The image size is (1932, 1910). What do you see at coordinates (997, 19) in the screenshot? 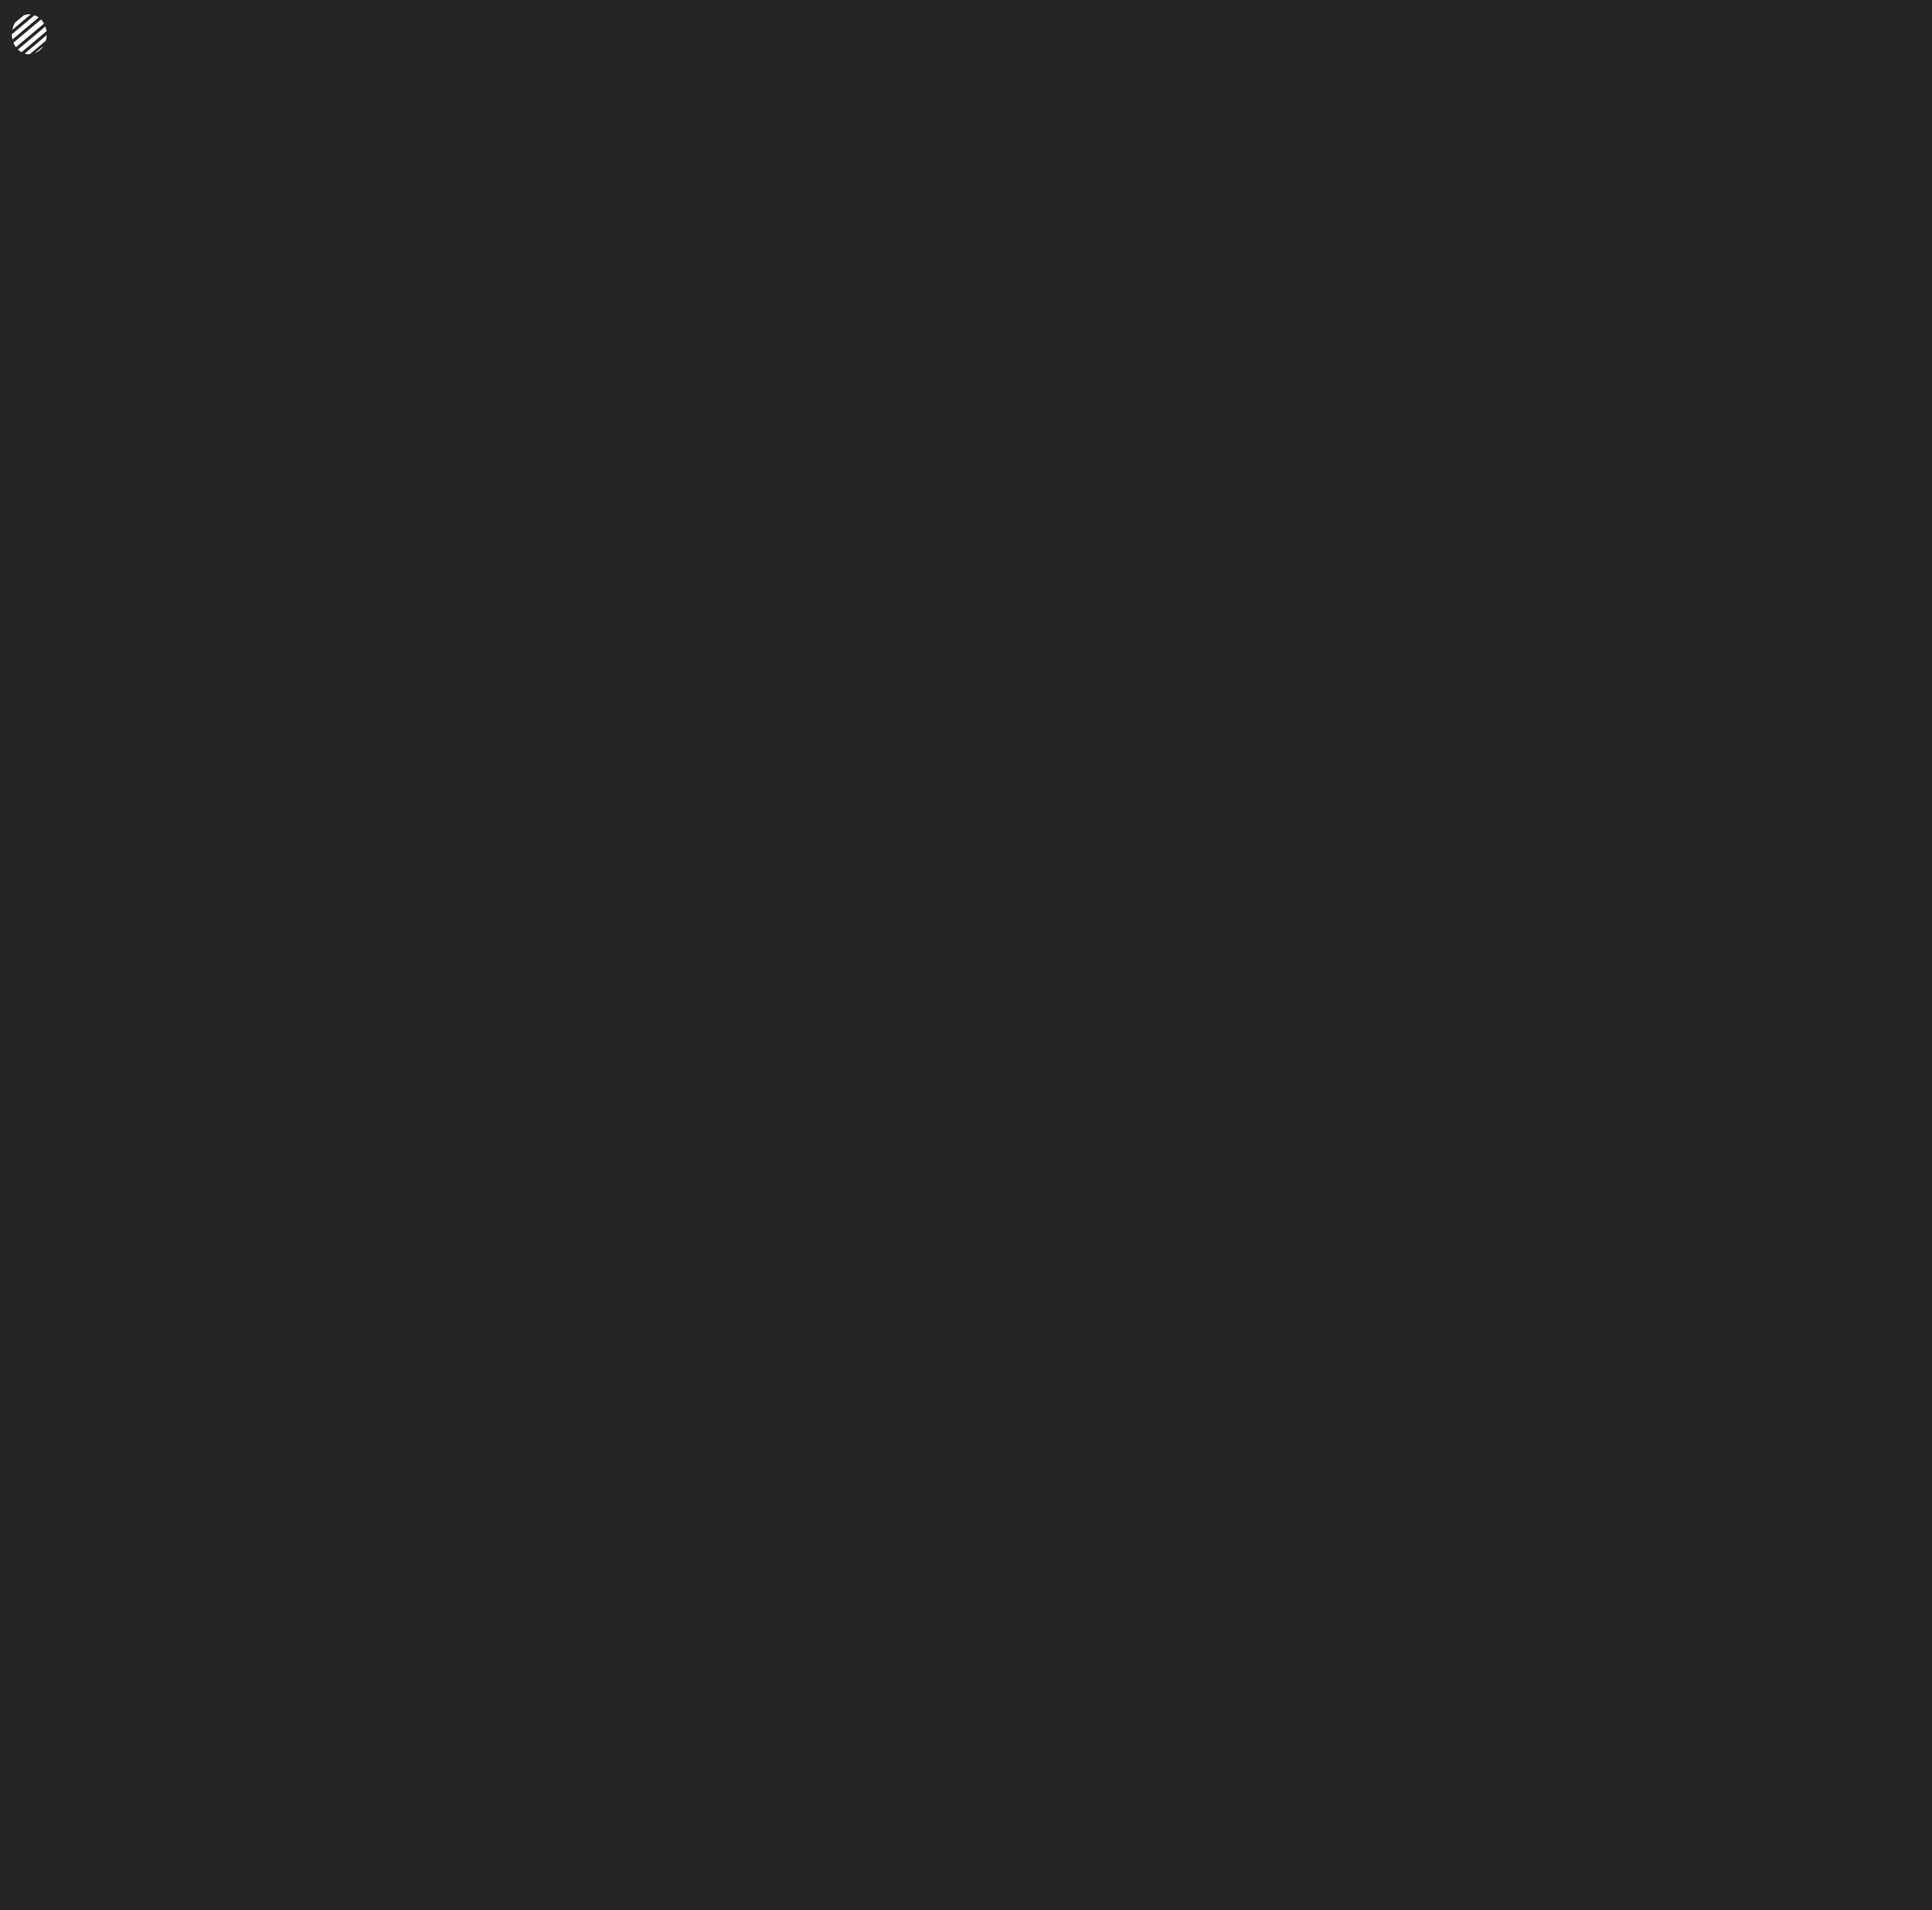
I see `colorbar` at bounding box center [997, 19].